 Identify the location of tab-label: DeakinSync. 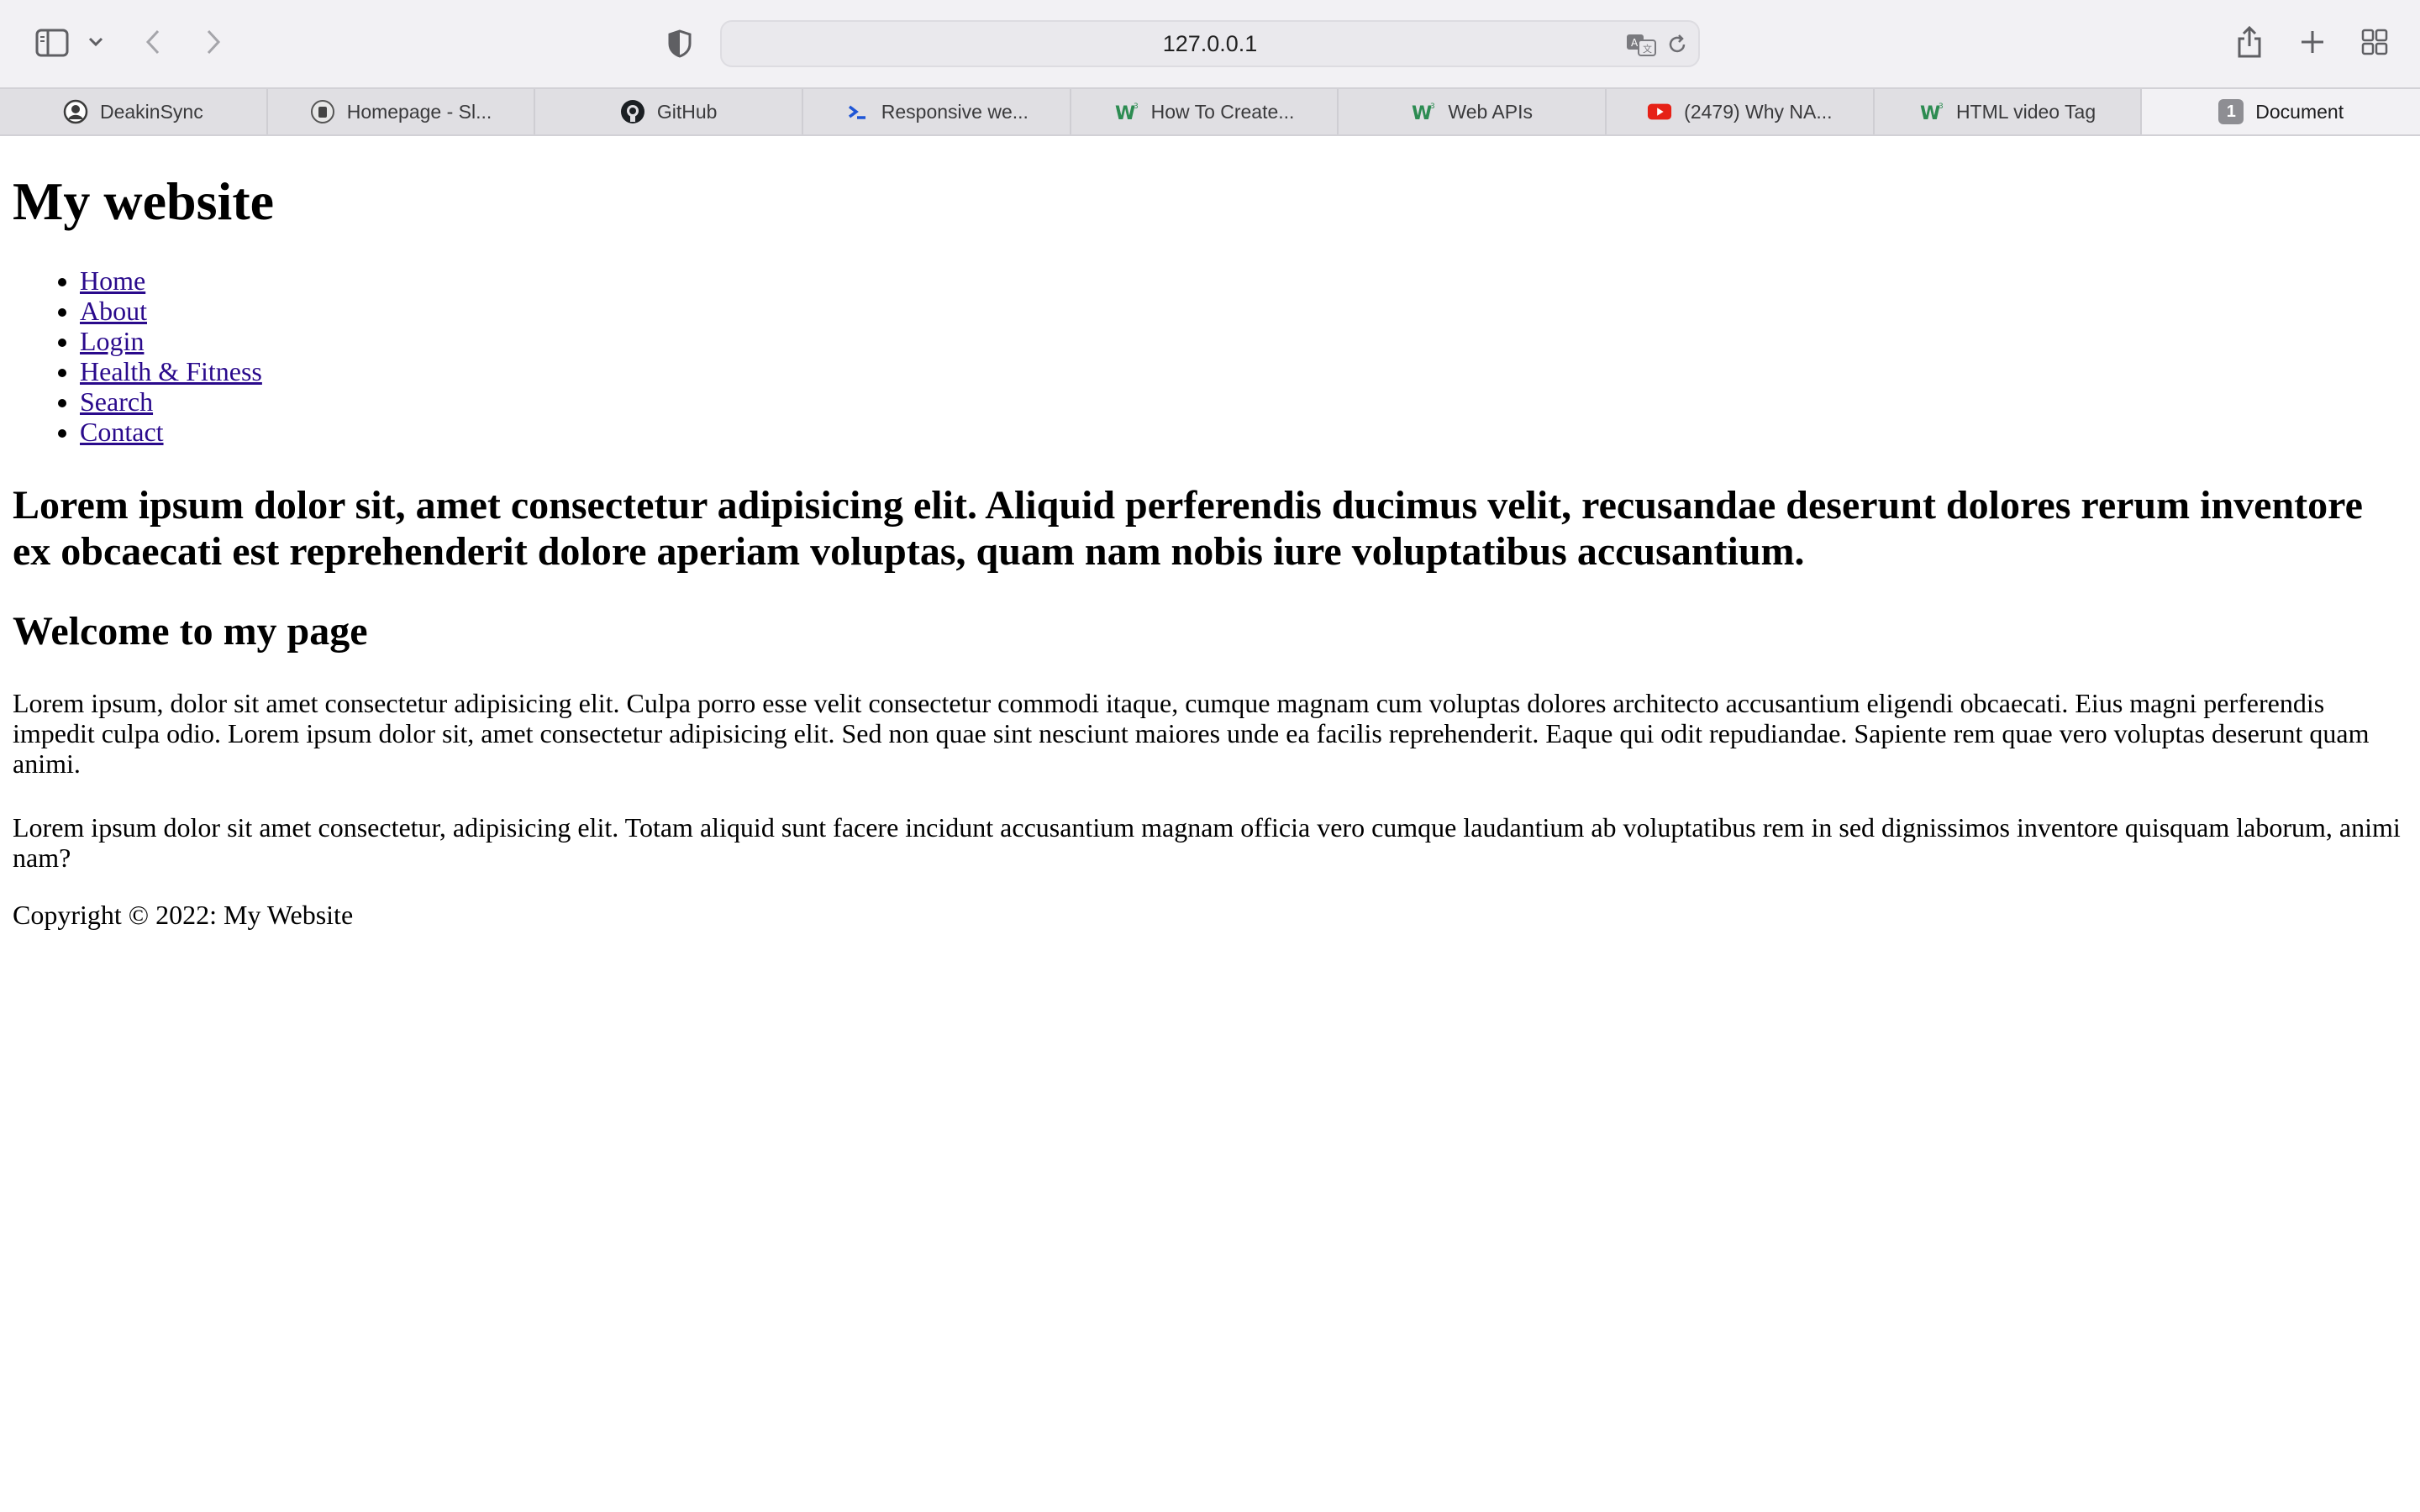
(151, 111).